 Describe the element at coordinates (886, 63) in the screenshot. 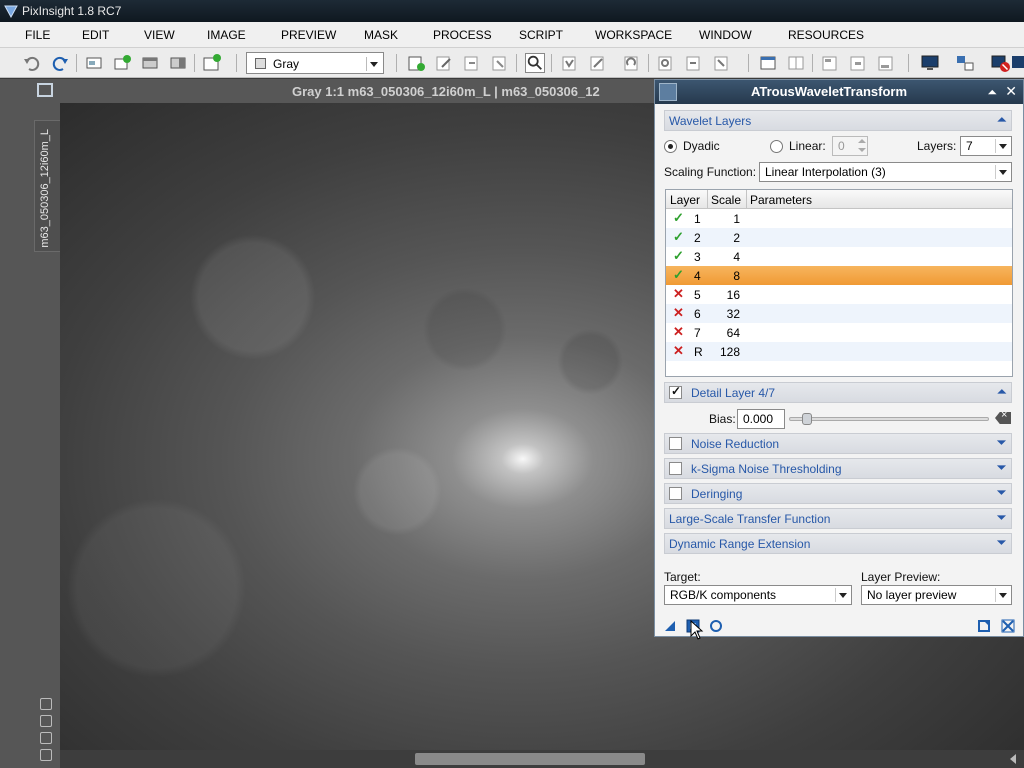

I see `stf-reset-icon` at that location.